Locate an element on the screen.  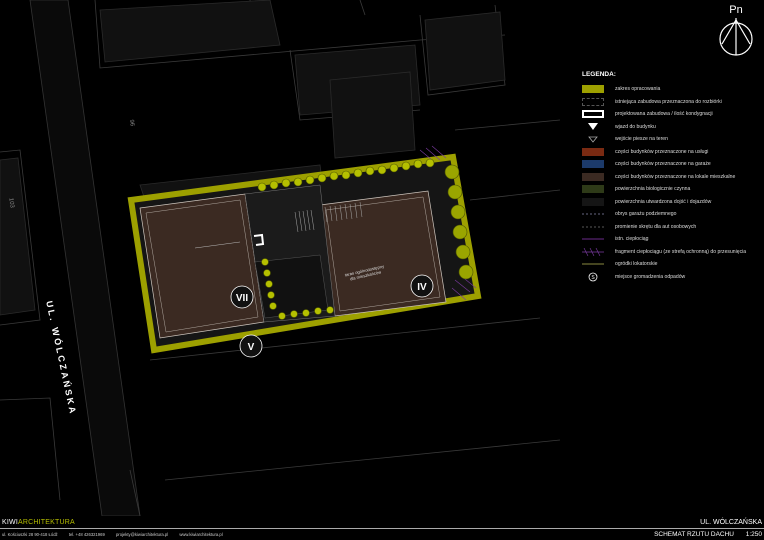
contact-address: ul. Kościuszki 28 90-418 Łódź is located at coordinates (30, 534).